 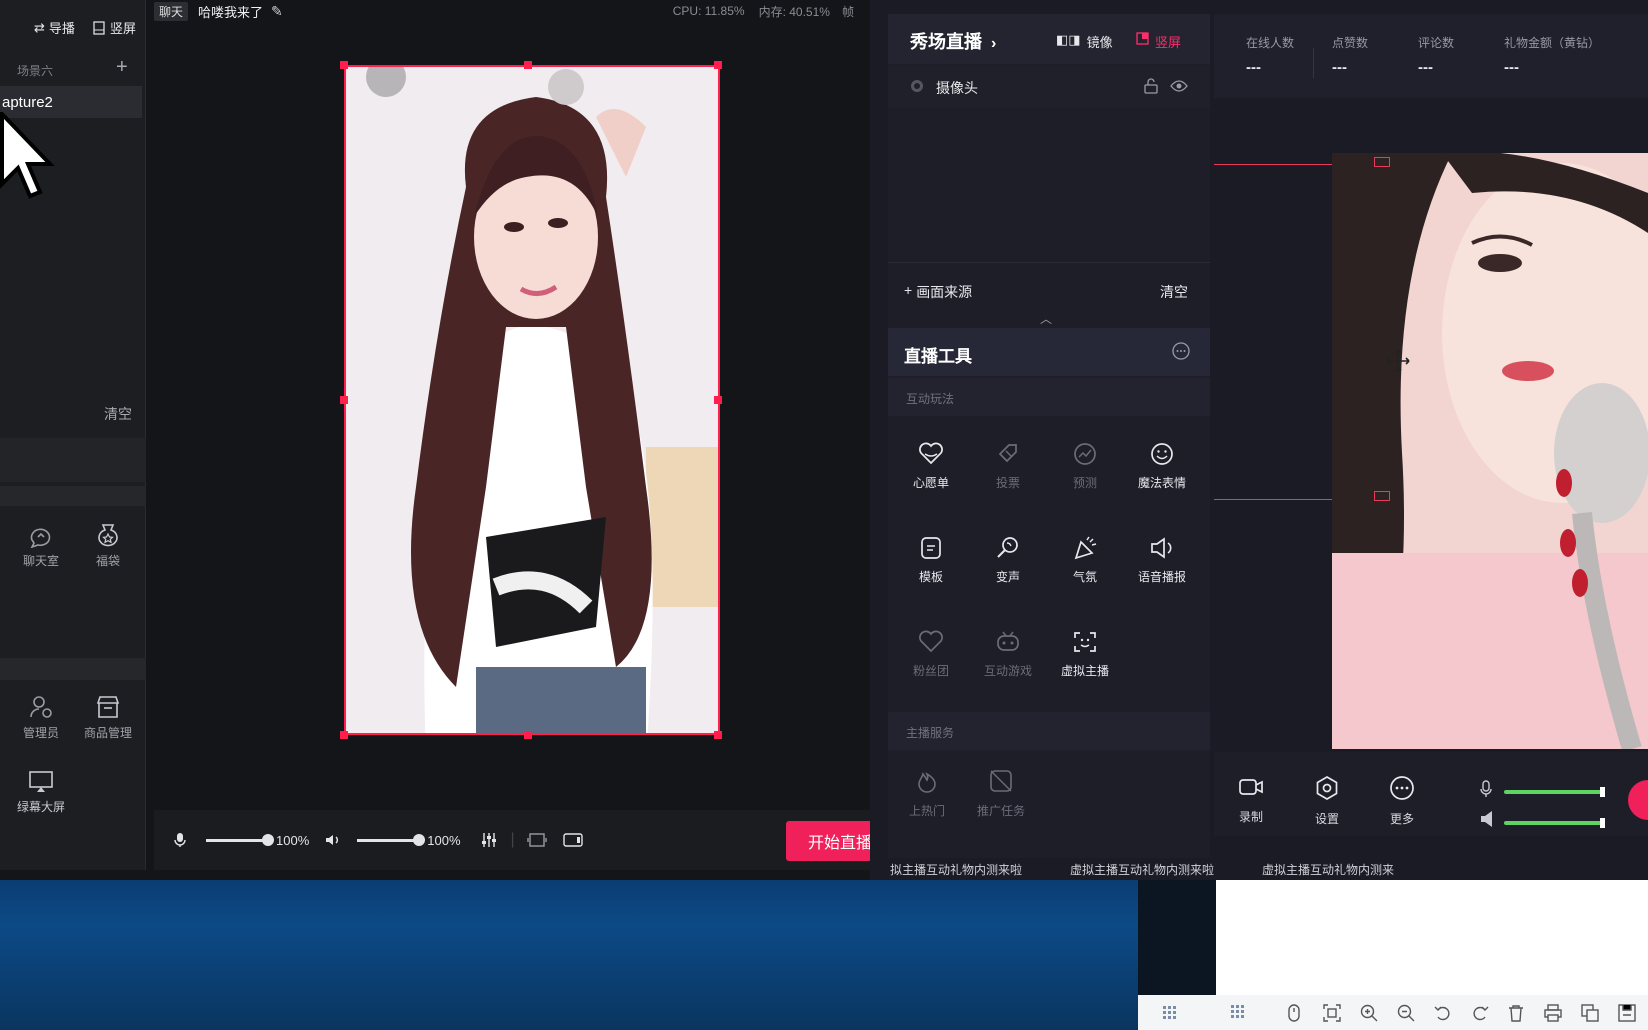 I want to click on tool-go-hot: 上热门, so click(x=927, y=793).